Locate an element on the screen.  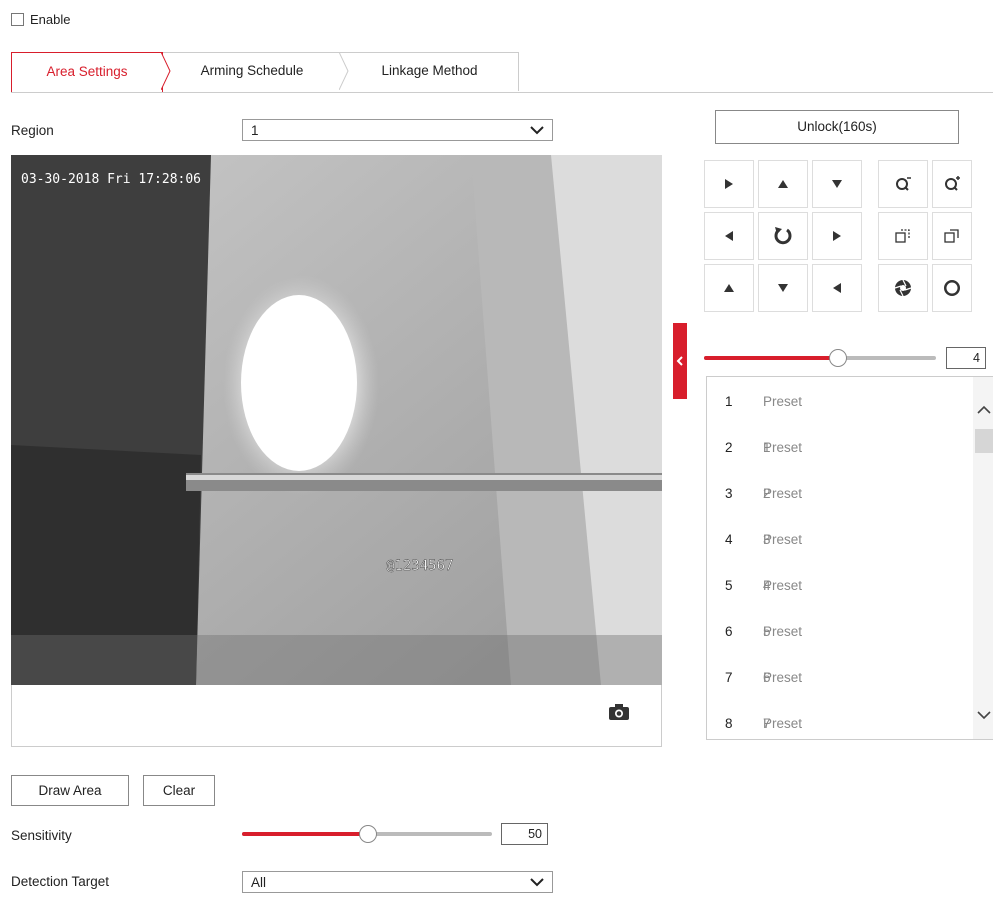
iris-close-icon is located at coordinates (903, 288).